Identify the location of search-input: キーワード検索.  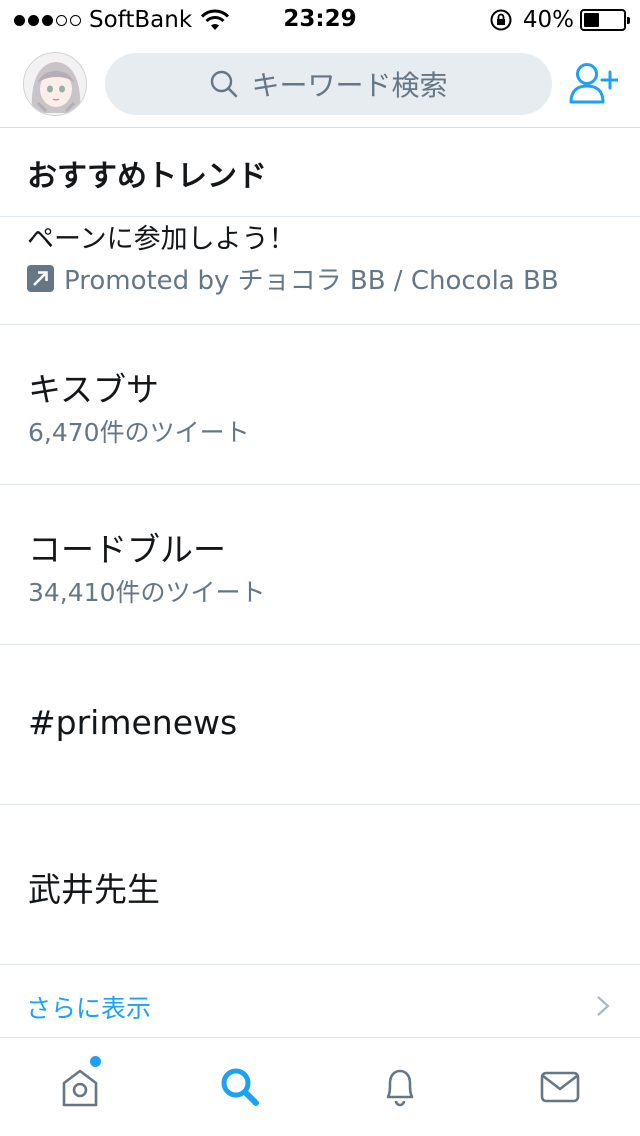
(328, 84).